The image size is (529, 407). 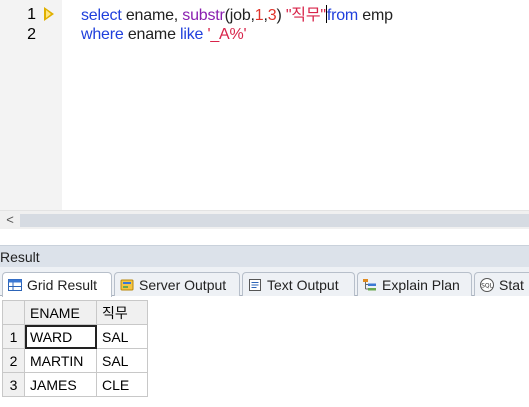 What do you see at coordinates (15, 285) in the screenshot?
I see `grid-icon` at bounding box center [15, 285].